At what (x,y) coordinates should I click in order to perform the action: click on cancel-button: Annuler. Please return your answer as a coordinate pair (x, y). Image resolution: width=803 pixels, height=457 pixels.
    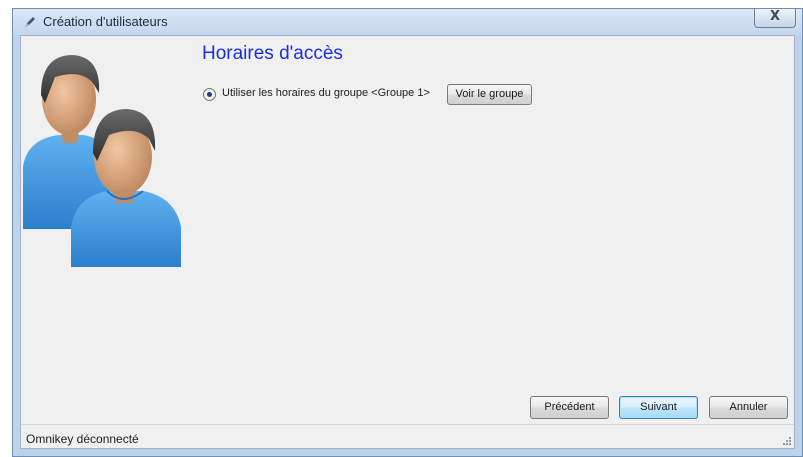
    Looking at the image, I should click on (748, 407).